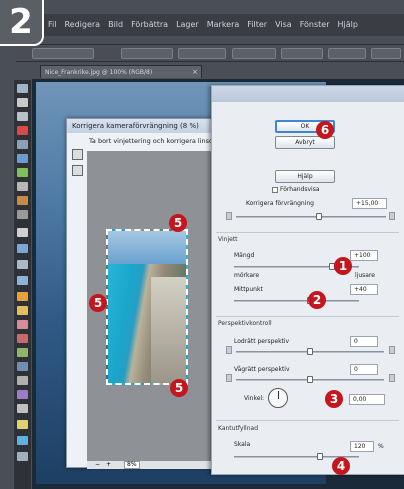 The width and height of the screenshot is (404, 489). Describe the element at coordinates (22, 214) in the screenshot. I see `spot-healing-tool-icon` at that location.